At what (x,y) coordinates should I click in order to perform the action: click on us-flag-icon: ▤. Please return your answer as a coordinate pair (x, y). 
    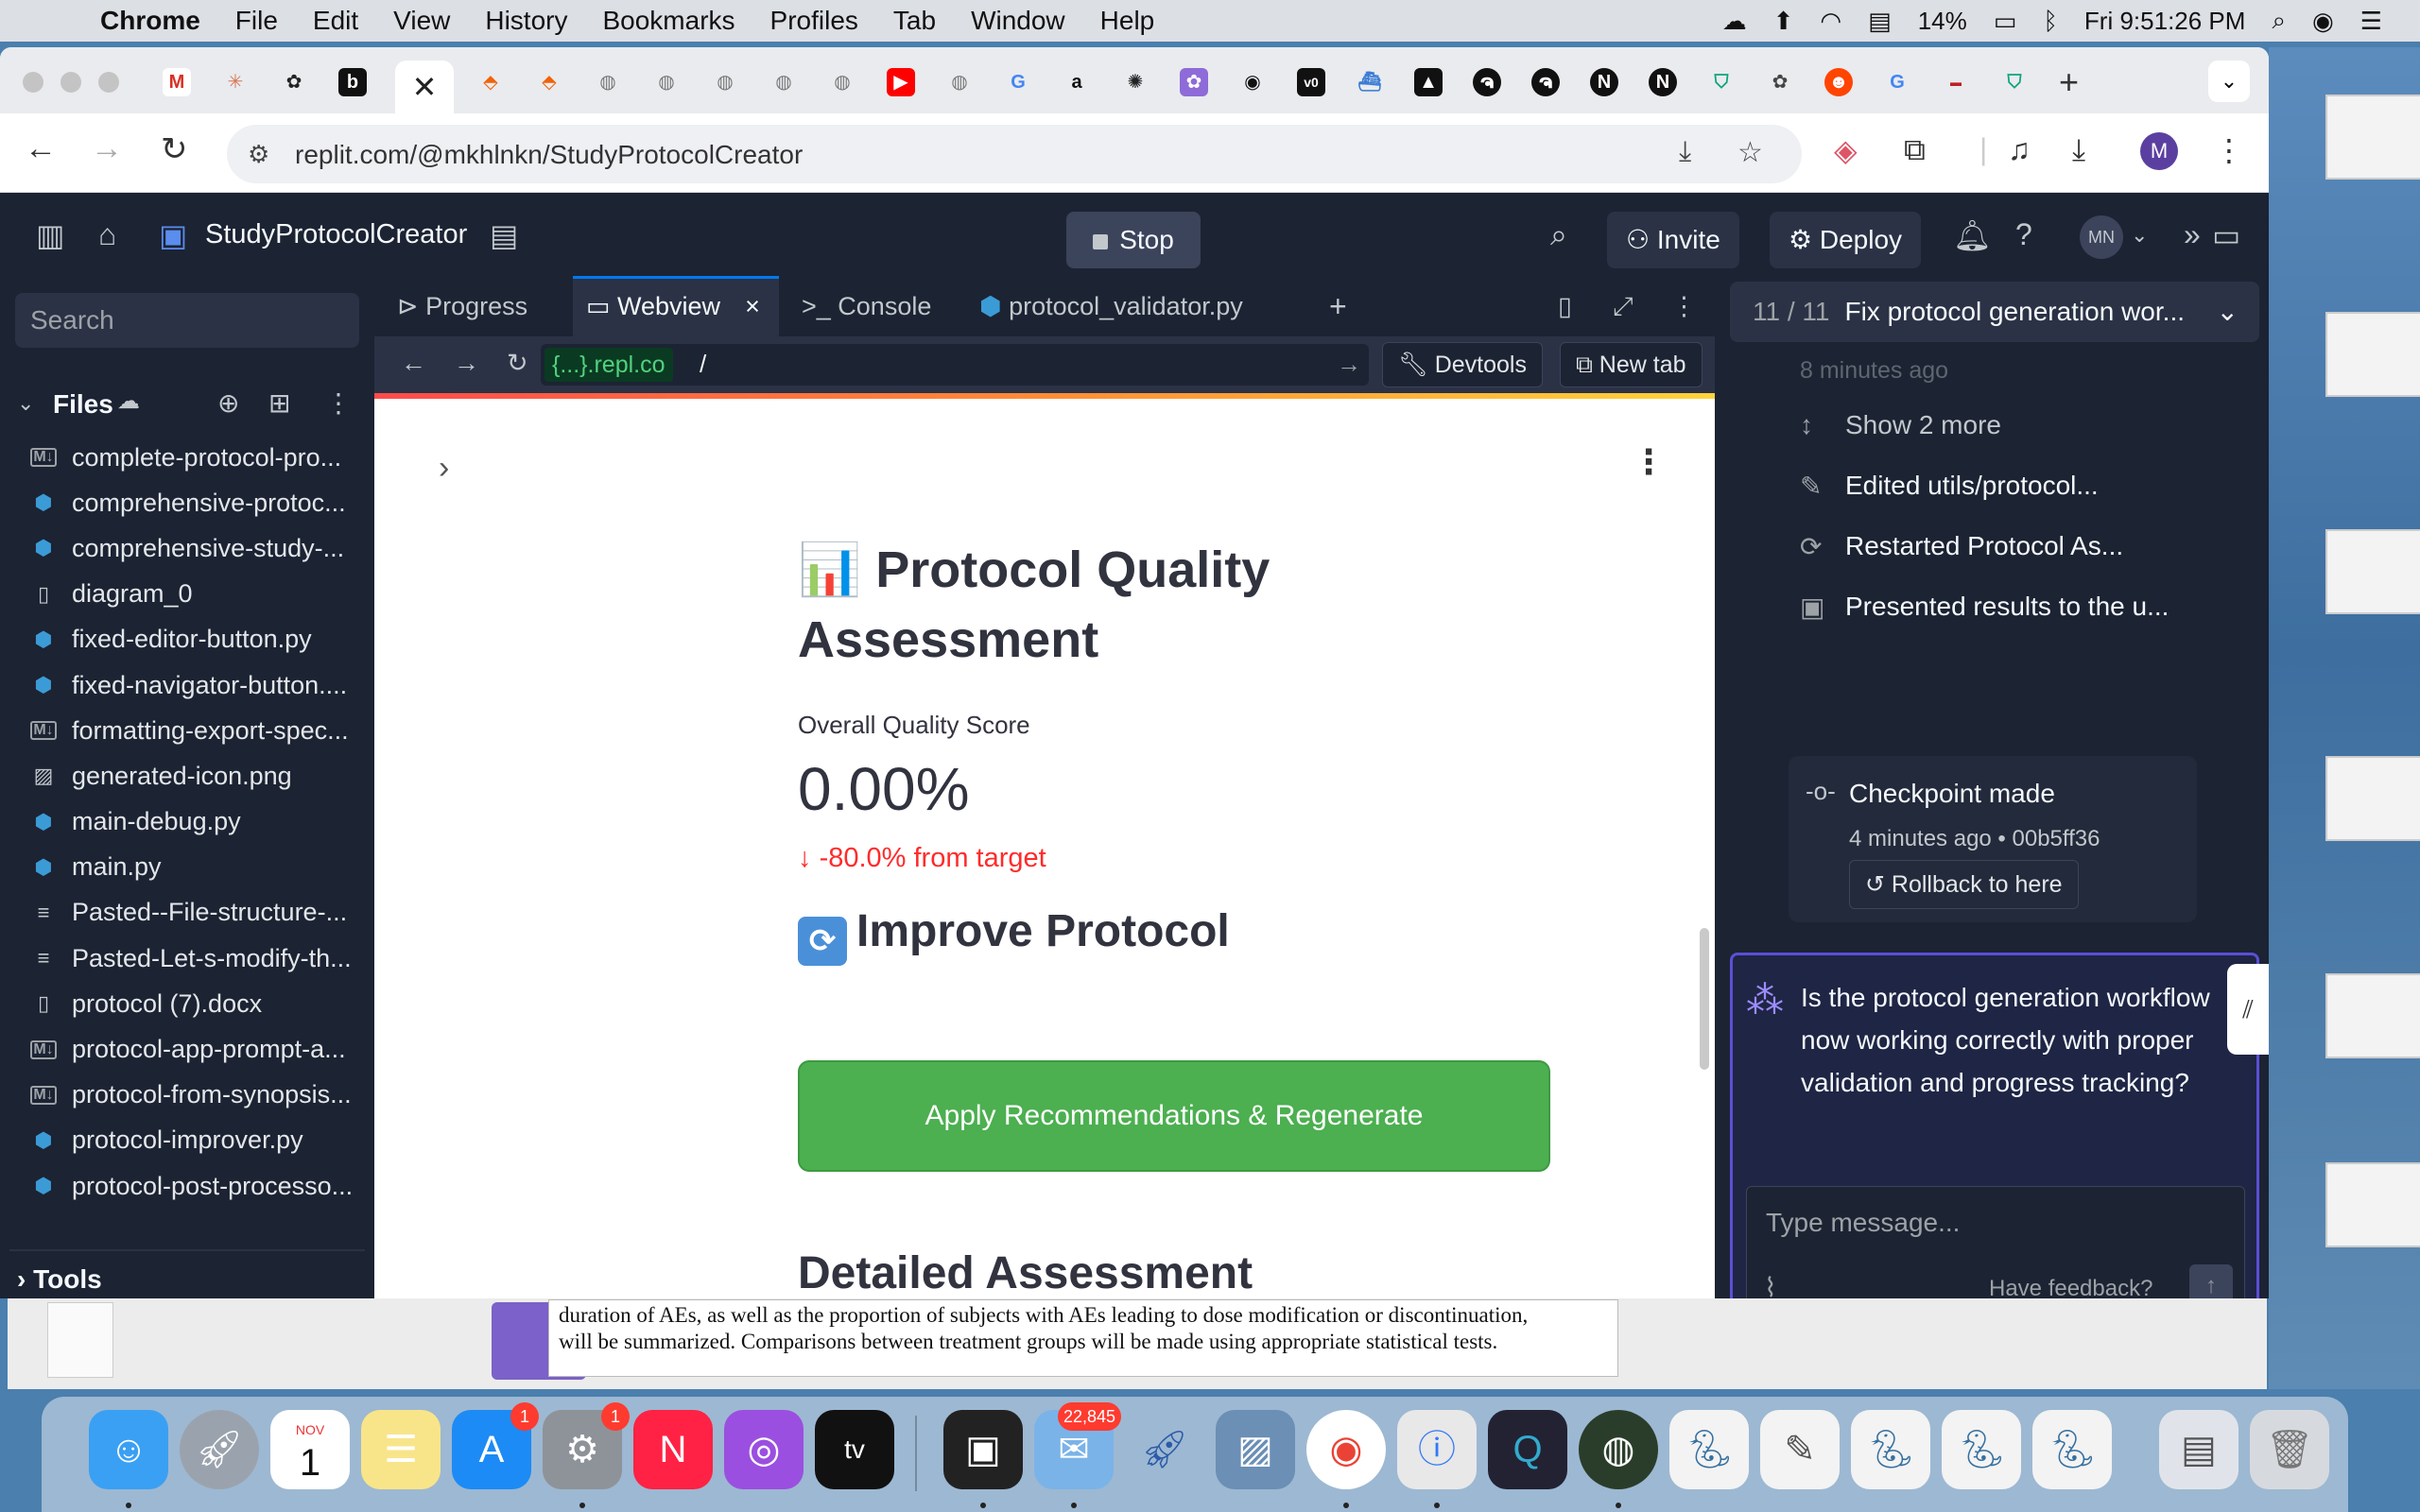
    Looking at the image, I should click on (1880, 21).